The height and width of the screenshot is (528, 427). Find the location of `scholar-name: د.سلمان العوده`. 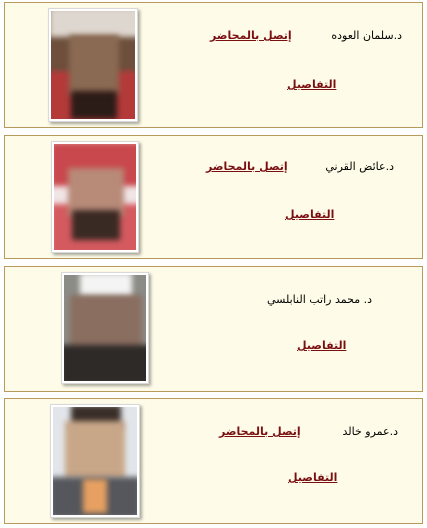

scholar-name: د.سلمان العوده is located at coordinates (366, 35).